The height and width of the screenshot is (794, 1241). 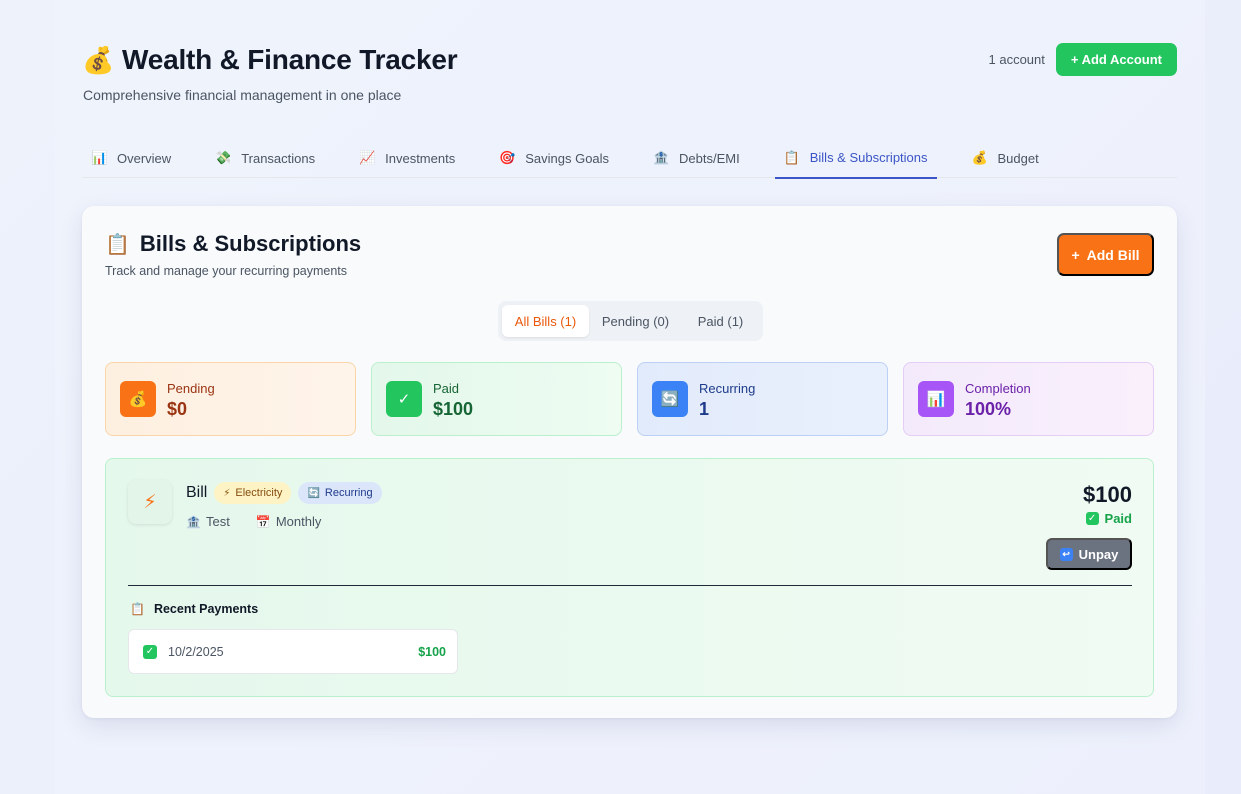 What do you see at coordinates (1098, 554) in the screenshot?
I see `unpay-label: Unpay` at bounding box center [1098, 554].